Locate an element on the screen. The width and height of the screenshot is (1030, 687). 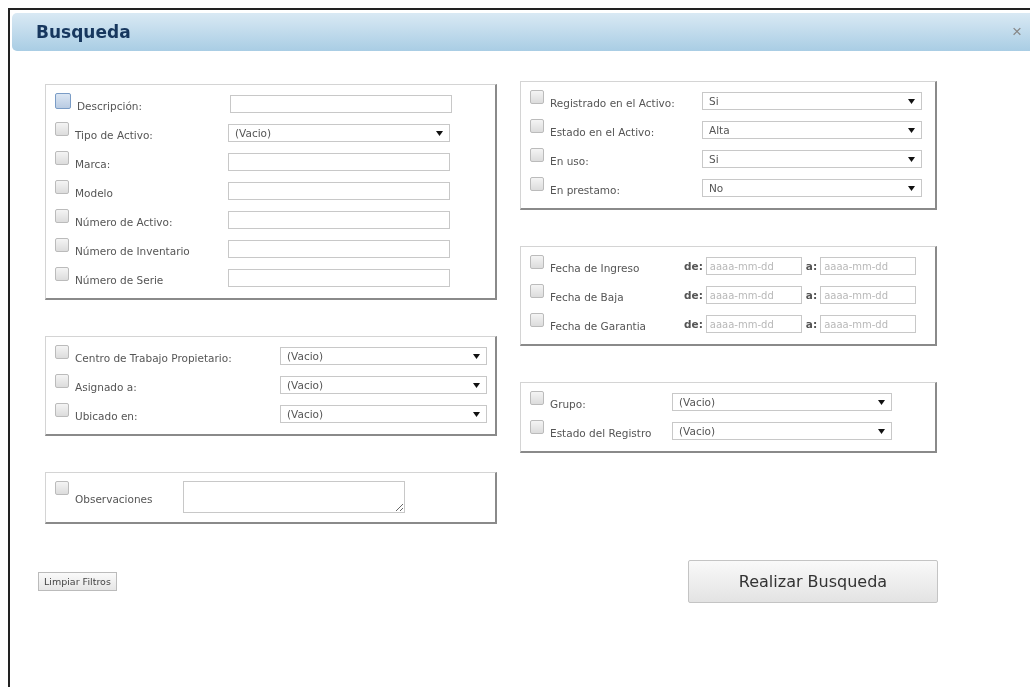
dropdown: Alta is located at coordinates (812, 130).